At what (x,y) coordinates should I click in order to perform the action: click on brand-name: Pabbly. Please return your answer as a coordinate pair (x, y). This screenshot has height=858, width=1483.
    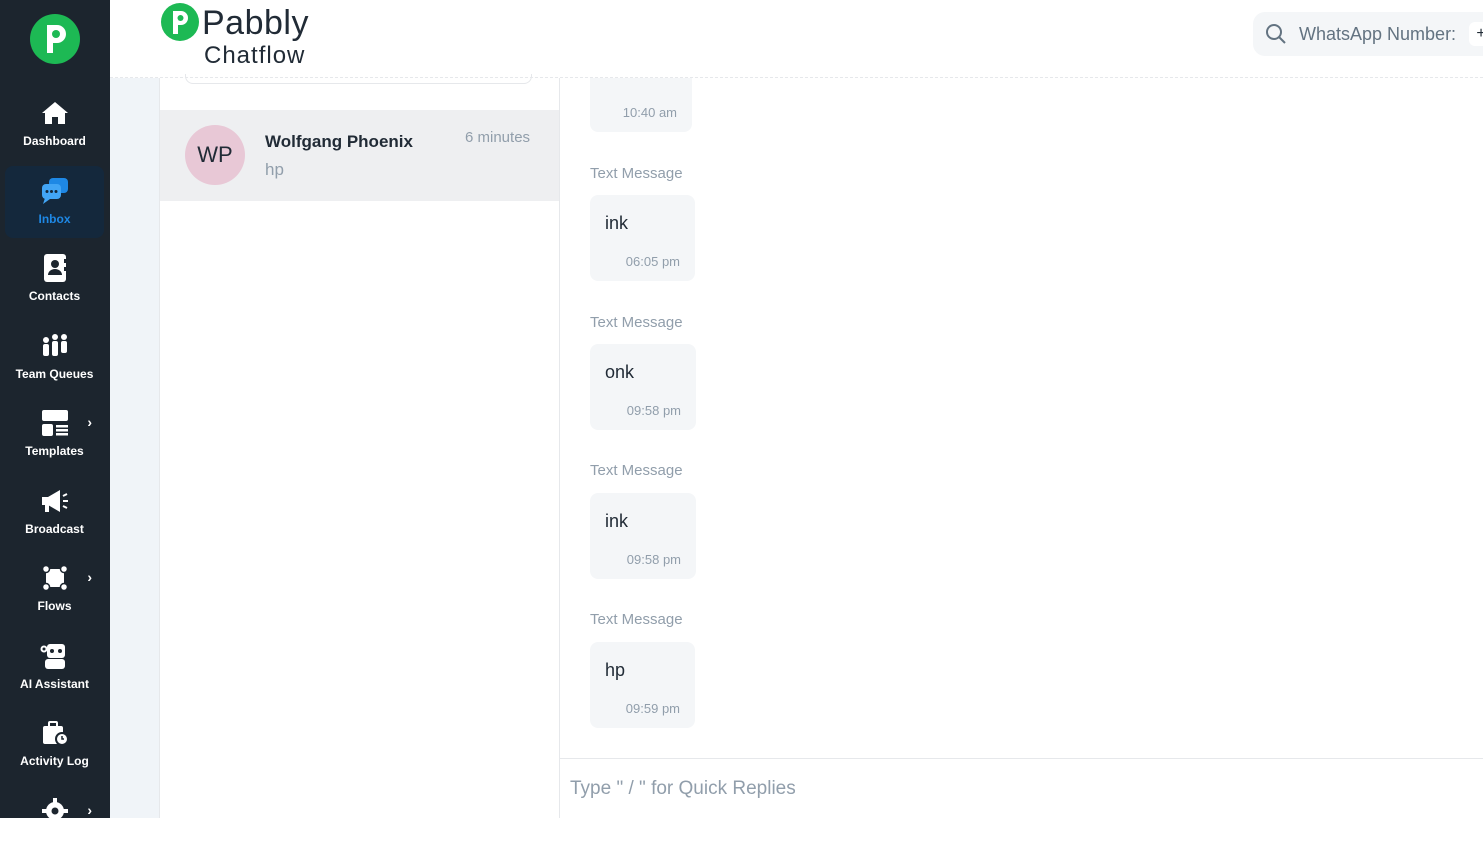
    Looking at the image, I should click on (255, 23).